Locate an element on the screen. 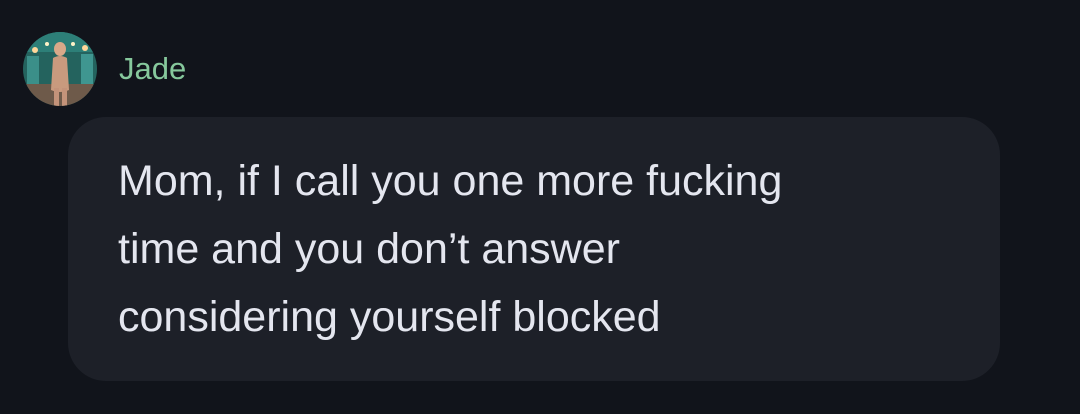  profile-photo-icon is located at coordinates (60, 69).